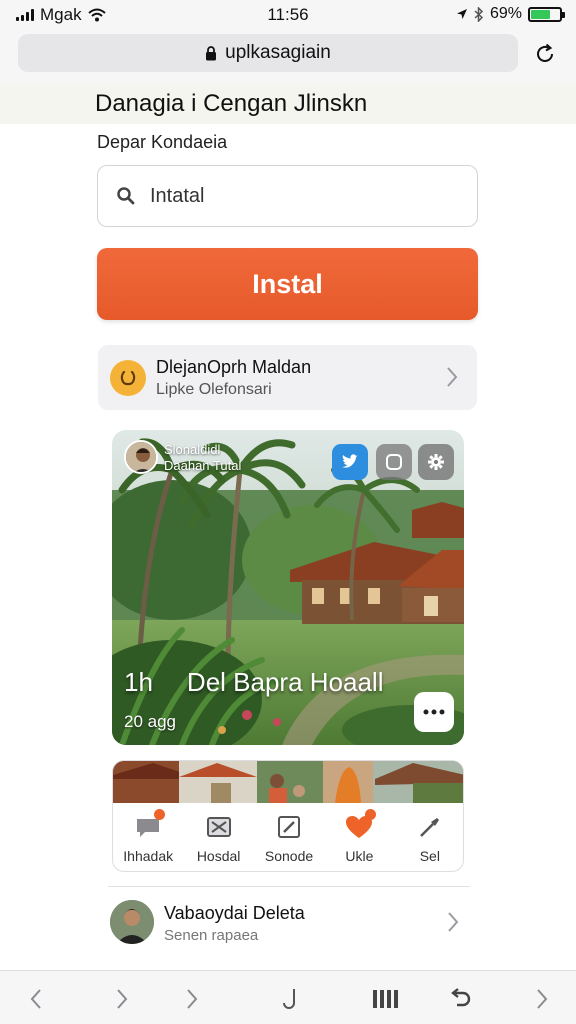 The image size is (576, 1024). I want to click on more-icon, so click(434, 712).